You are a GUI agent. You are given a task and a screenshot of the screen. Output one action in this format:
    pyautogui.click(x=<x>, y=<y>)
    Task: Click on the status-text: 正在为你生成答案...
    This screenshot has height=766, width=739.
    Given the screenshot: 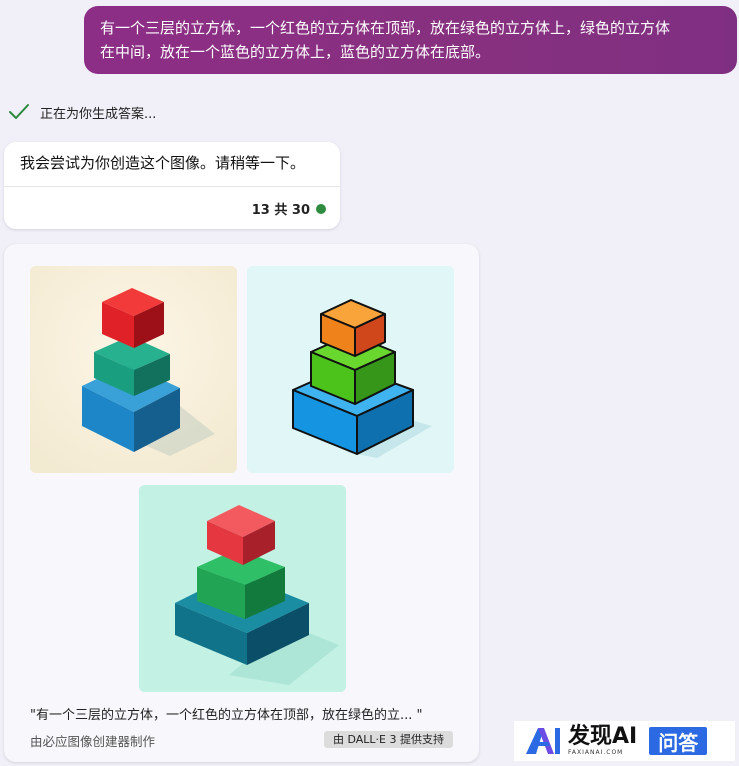 What is the action you would take?
    pyautogui.click(x=98, y=114)
    